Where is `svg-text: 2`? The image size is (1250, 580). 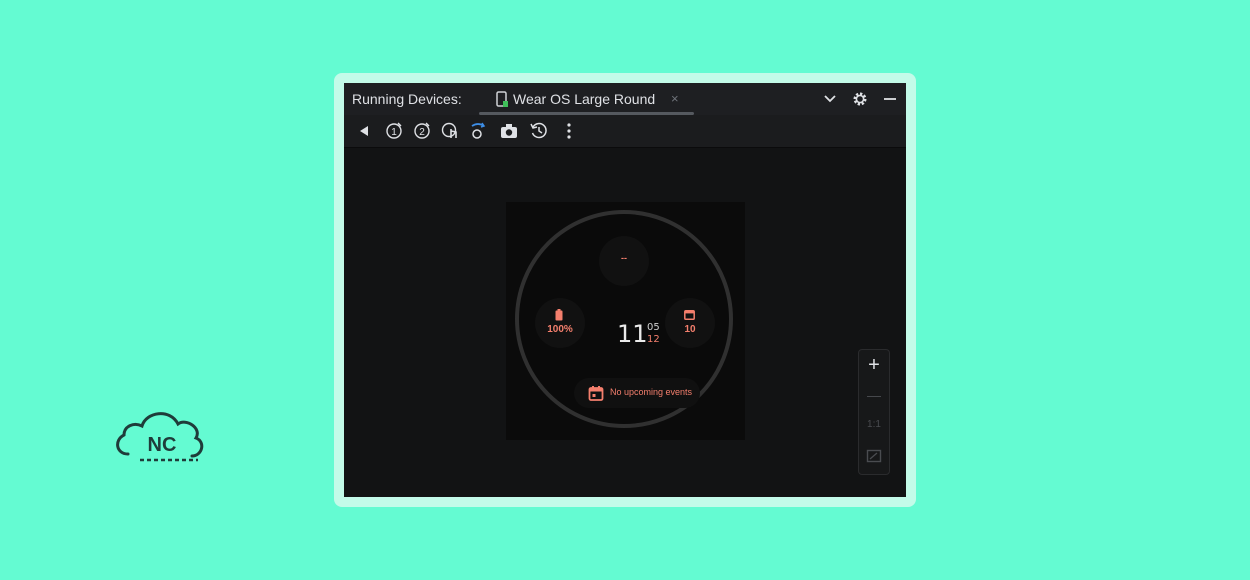 svg-text: 2 is located at coordinates (422, 132).